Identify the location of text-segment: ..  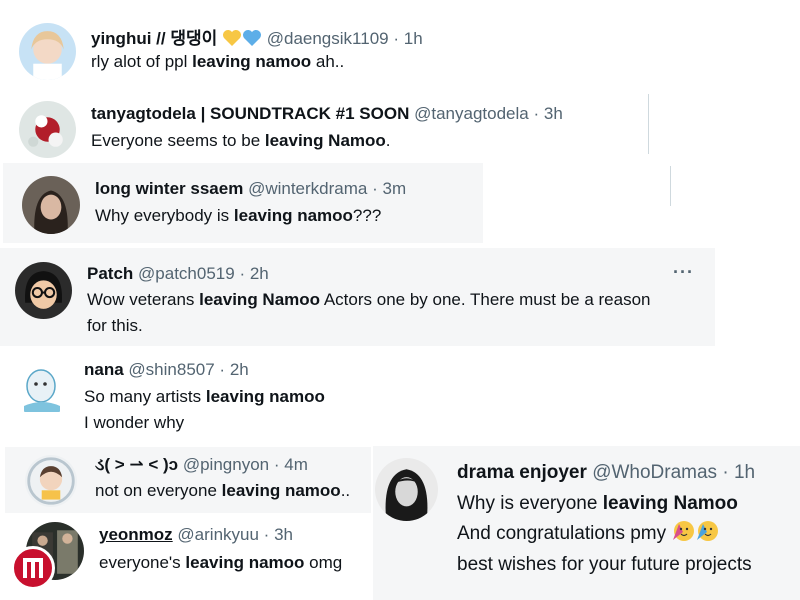
(388, 140).